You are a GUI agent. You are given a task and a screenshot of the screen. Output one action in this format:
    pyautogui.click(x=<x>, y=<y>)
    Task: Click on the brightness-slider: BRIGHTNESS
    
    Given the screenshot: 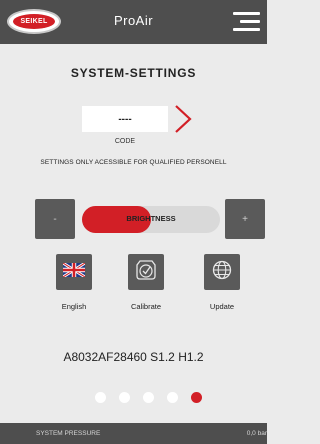 What is the action you would take?
    pyautogui.click(x=151, y=219)
    